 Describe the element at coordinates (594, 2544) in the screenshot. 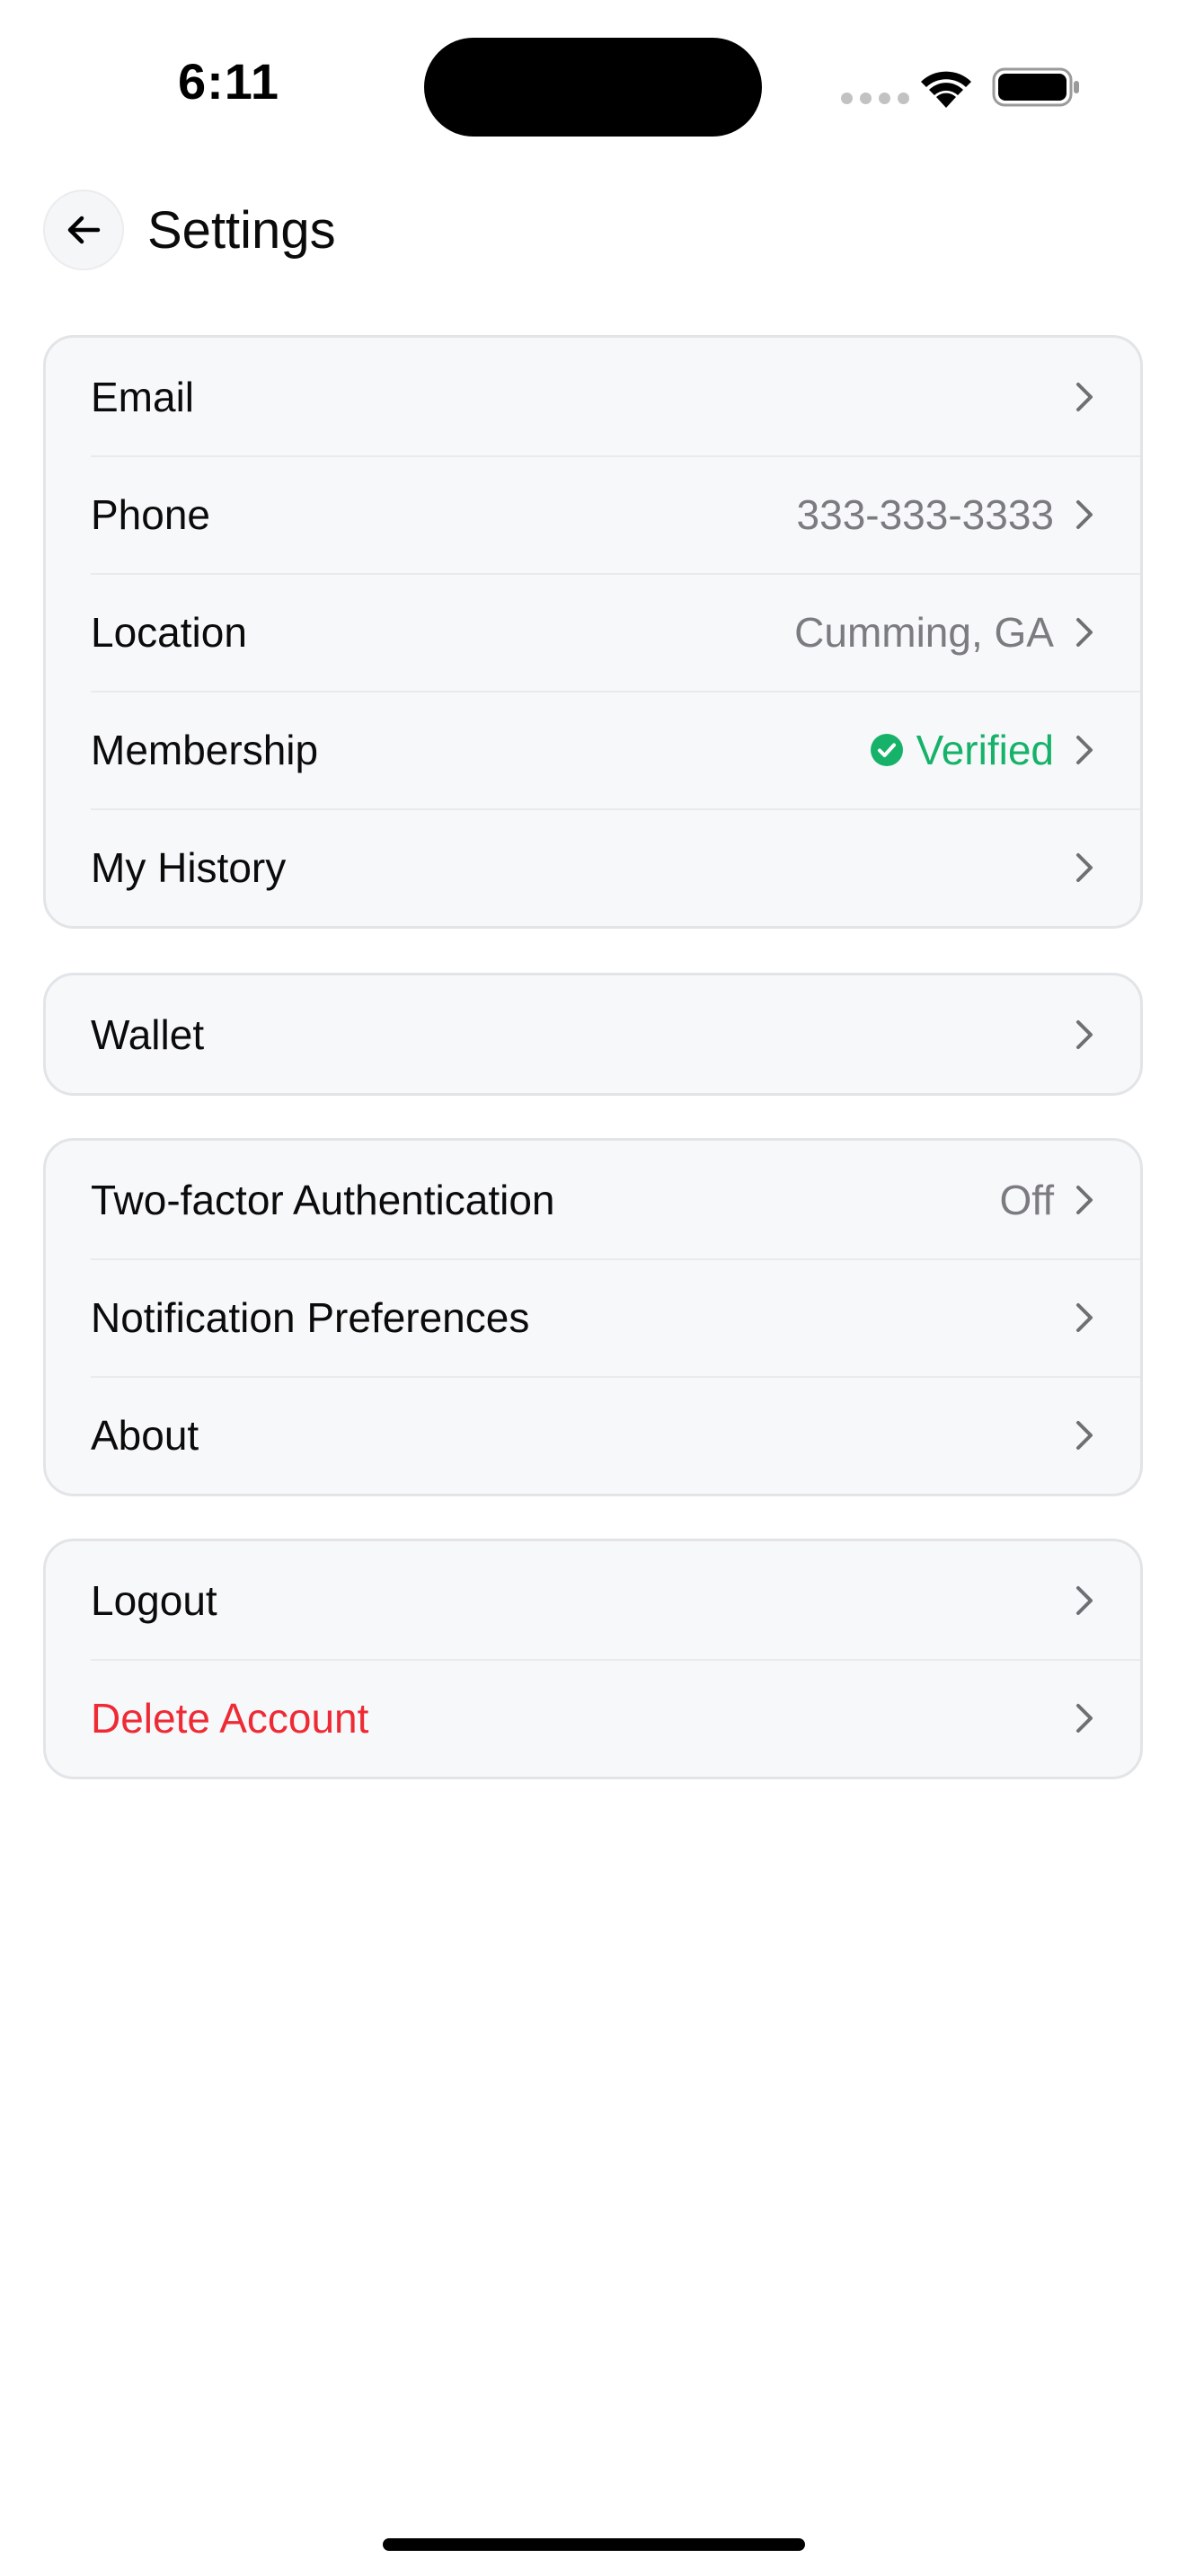

I see `home-indicator` at that location.